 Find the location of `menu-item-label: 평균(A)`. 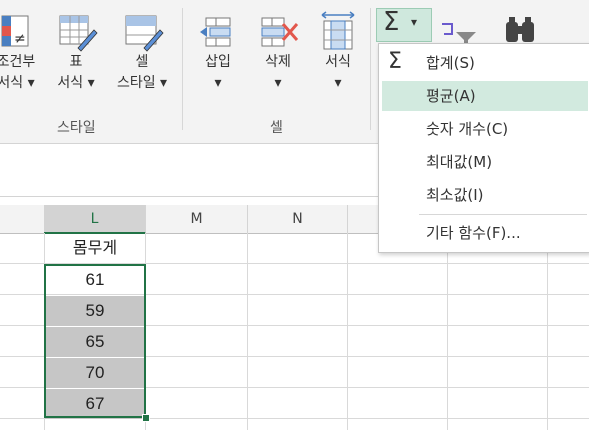

menu-item-label: 평균(A) is located at coordinates (451, 96).